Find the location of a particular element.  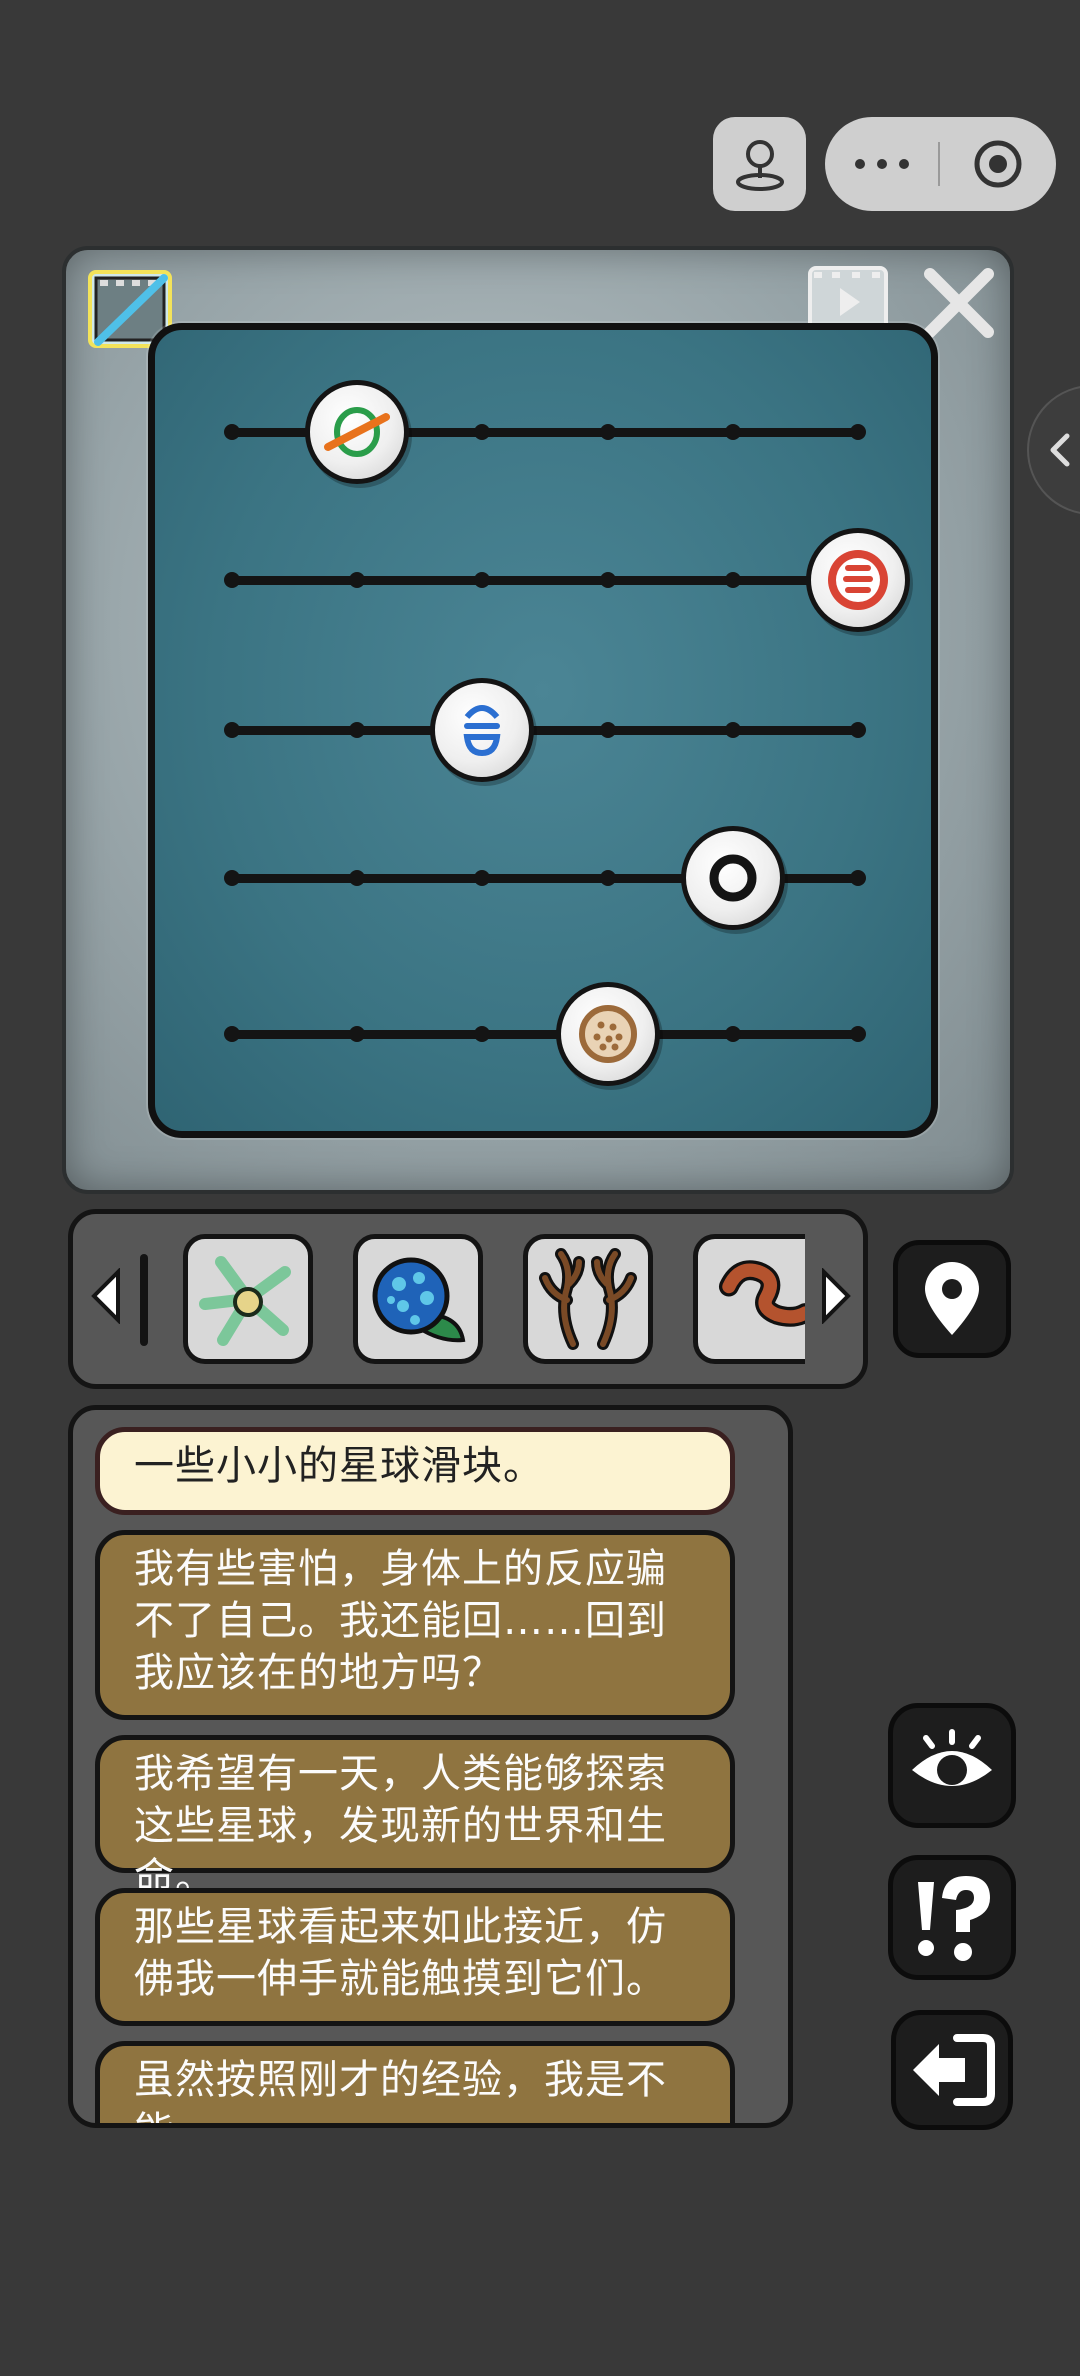

dotted-brown-icon is located at coordinates (607, 1034).